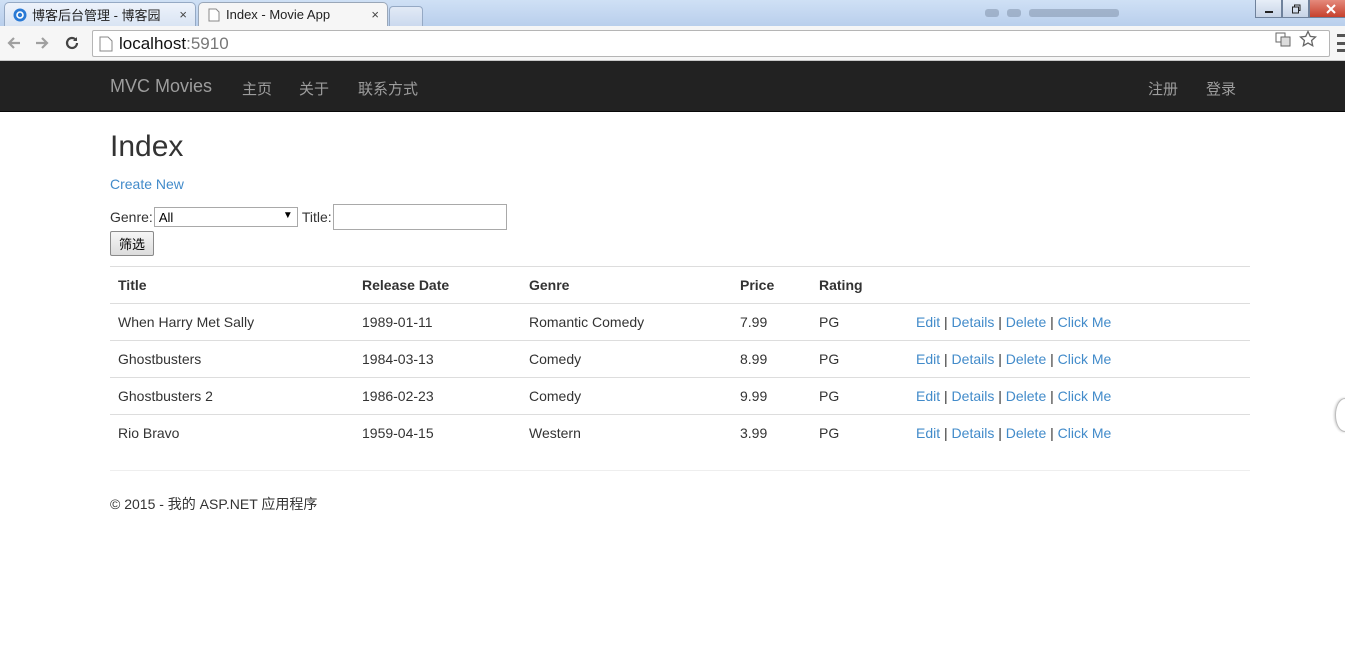 The height and width of the screenshot is (669, 1345). What do you see at coordinates (672, 86) in the screenshot?
I see `site-navbar: MVC Movies 主页 关于 联系方式 注册 登录` at bounding box center [672, 86].